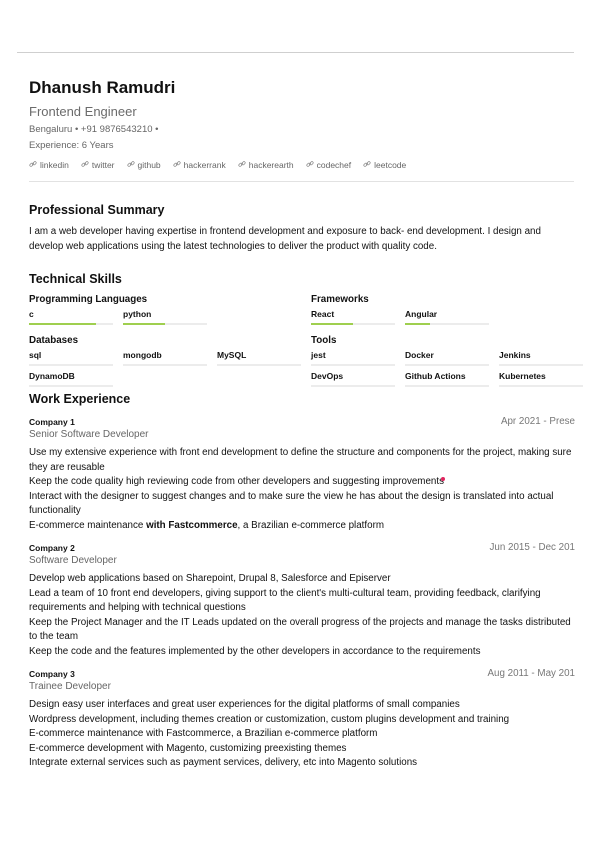  Describe the element at coordinates (170, 379) in the screenshot. I see `skill-row: DynamoDB` at that location.